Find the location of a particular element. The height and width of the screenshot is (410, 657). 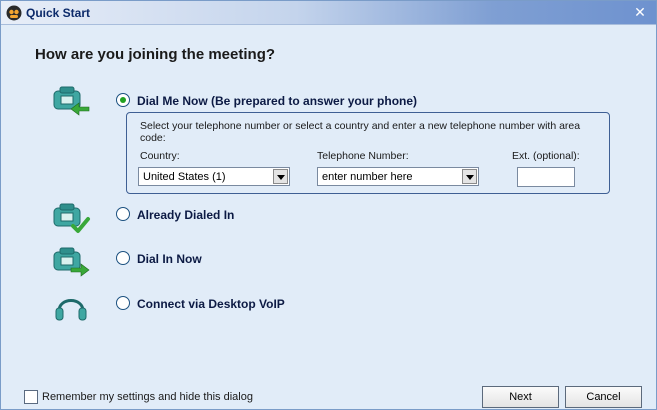

extension-input is located at coordinates (546, 177).